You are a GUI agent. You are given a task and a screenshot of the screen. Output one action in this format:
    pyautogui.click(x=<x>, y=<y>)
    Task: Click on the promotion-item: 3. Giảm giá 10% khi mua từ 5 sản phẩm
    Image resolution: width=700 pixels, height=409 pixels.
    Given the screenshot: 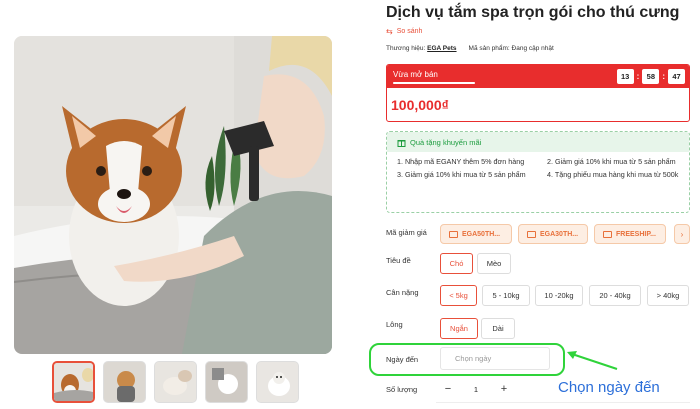 What is the action you would take?
    pyautogui.click(x=461, y=174)
    